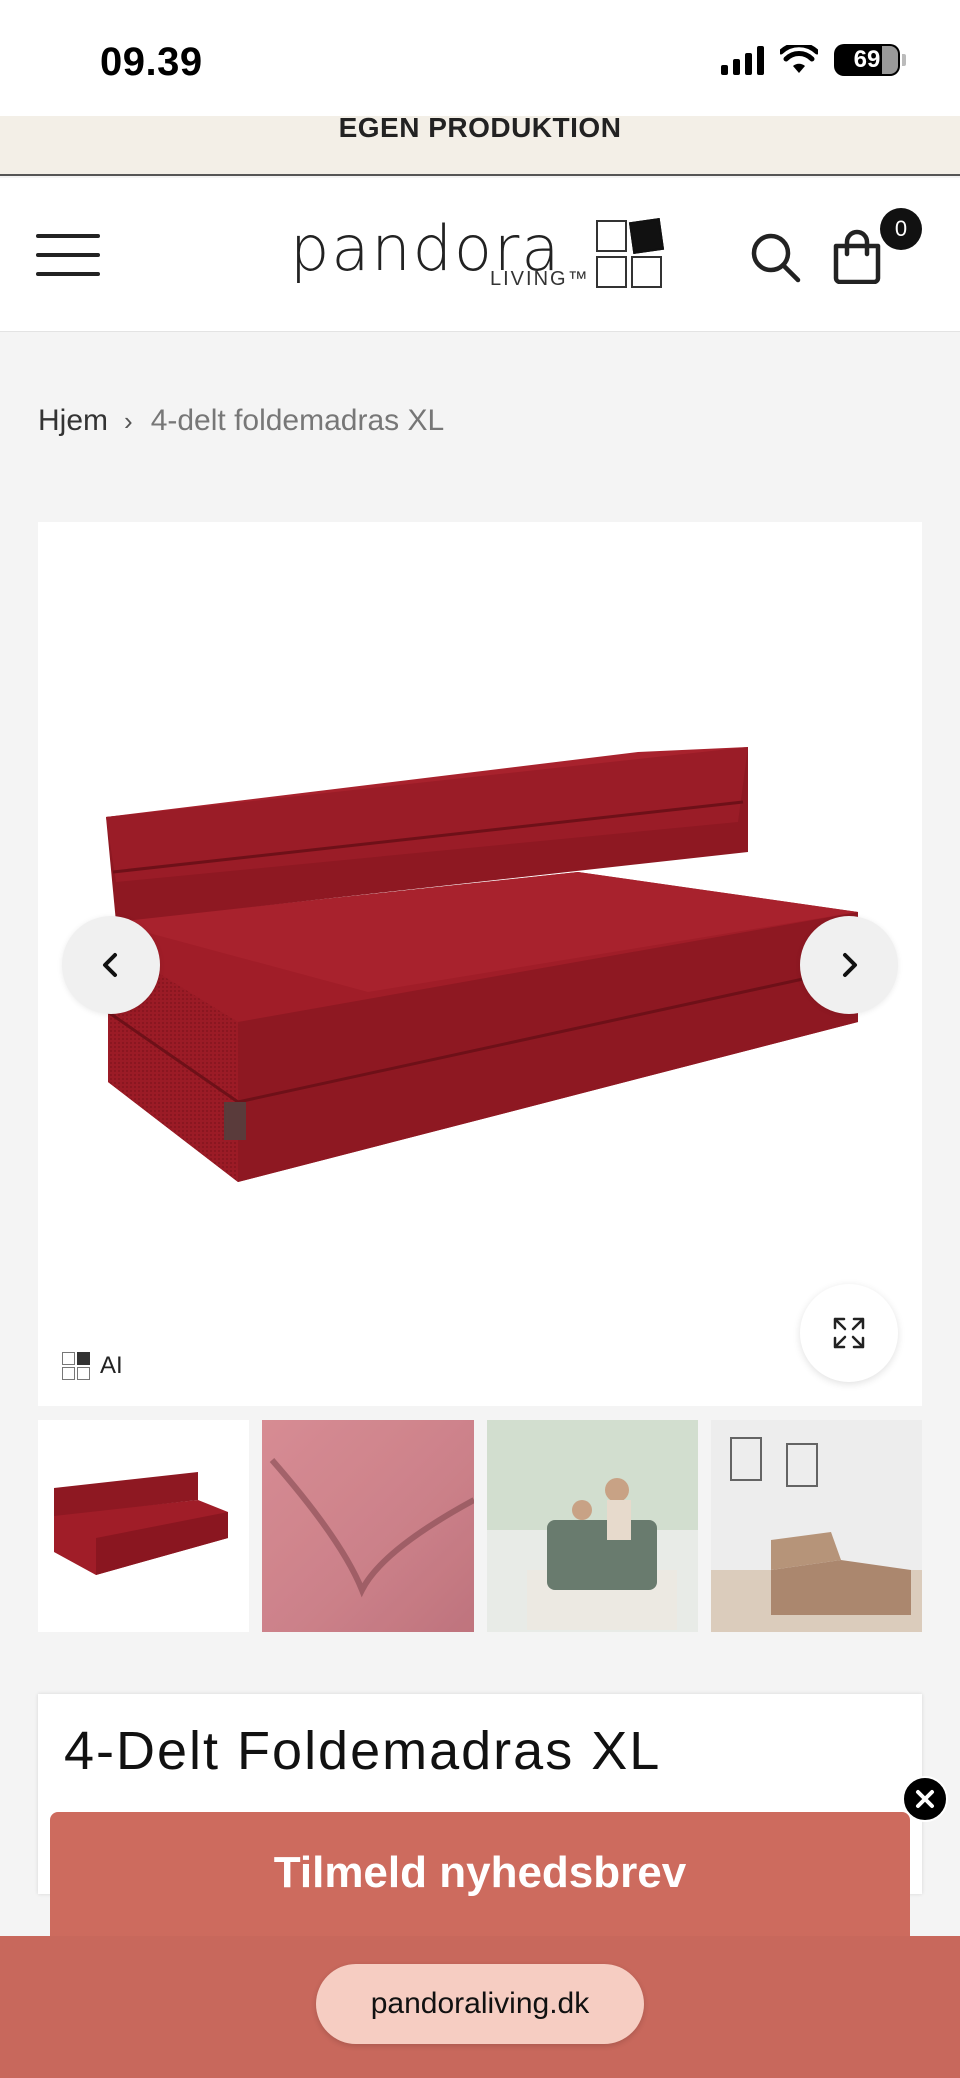 This screenshot has width=960, height=2078. I want to click on site-header: pandora LIVING™ 0, so click(480, 255).